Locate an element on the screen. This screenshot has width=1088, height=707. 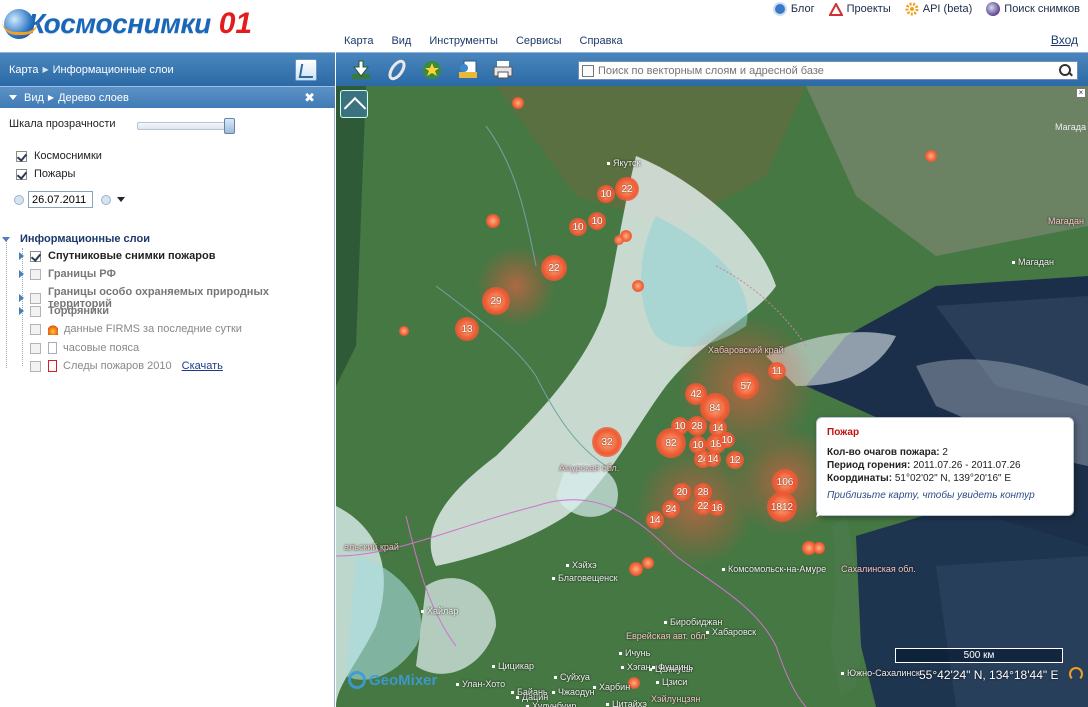
menu-view: Вид is located at coordinates (401, 41).